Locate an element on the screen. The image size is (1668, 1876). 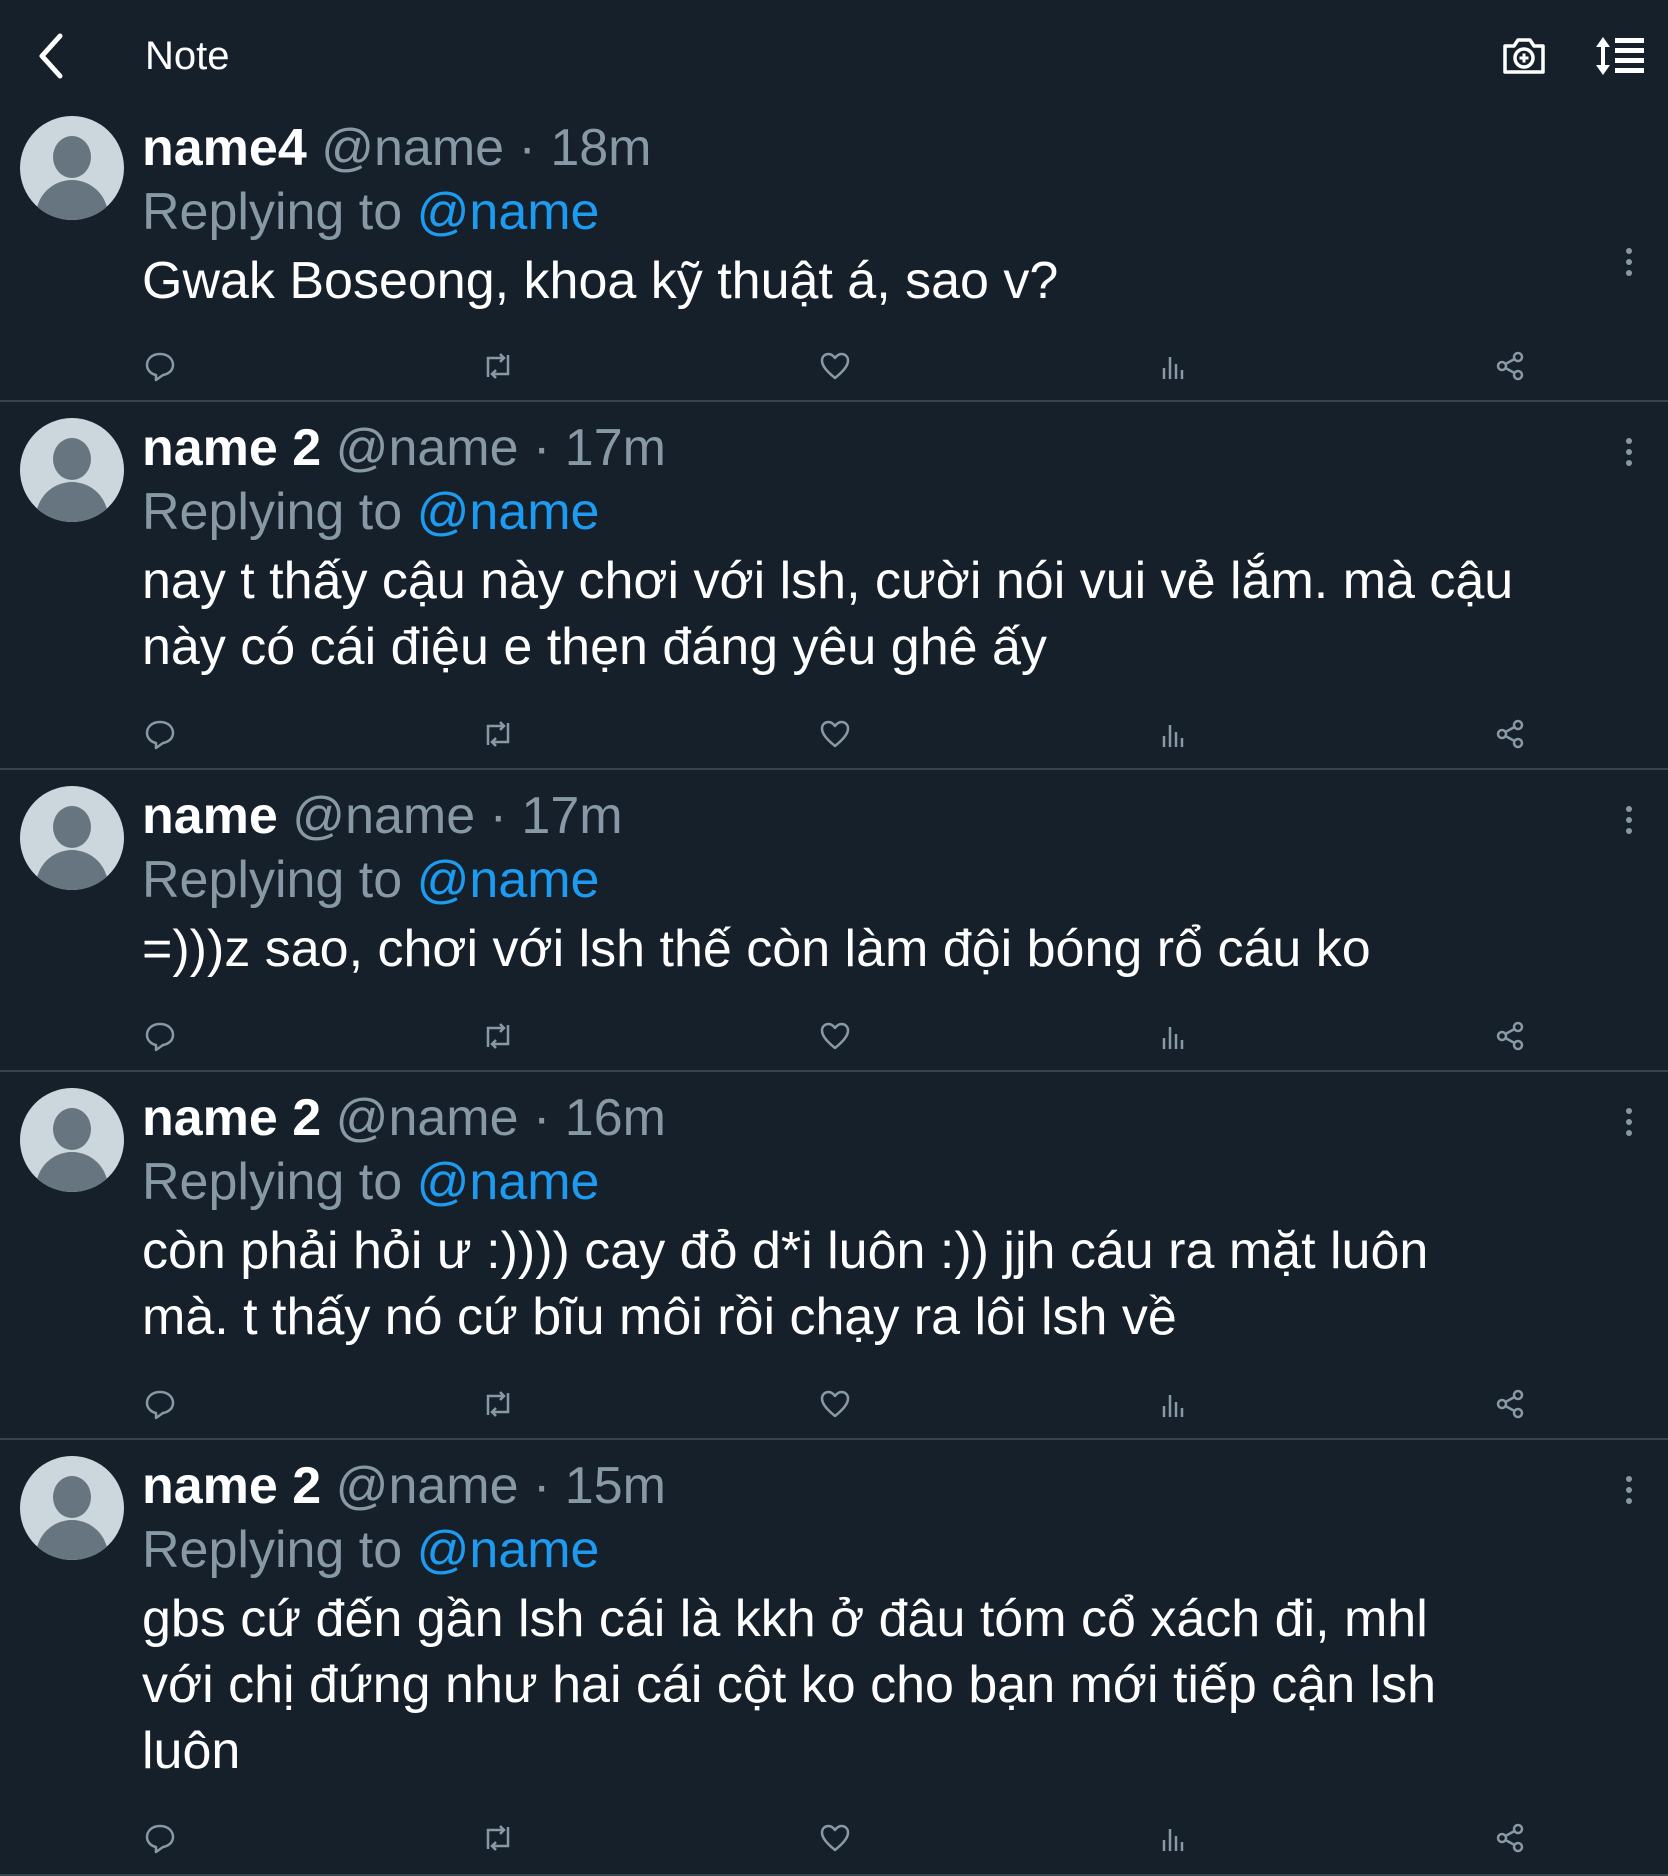
tweet-header: name 2 @name · 16m is located at coordinates (885, 1118).